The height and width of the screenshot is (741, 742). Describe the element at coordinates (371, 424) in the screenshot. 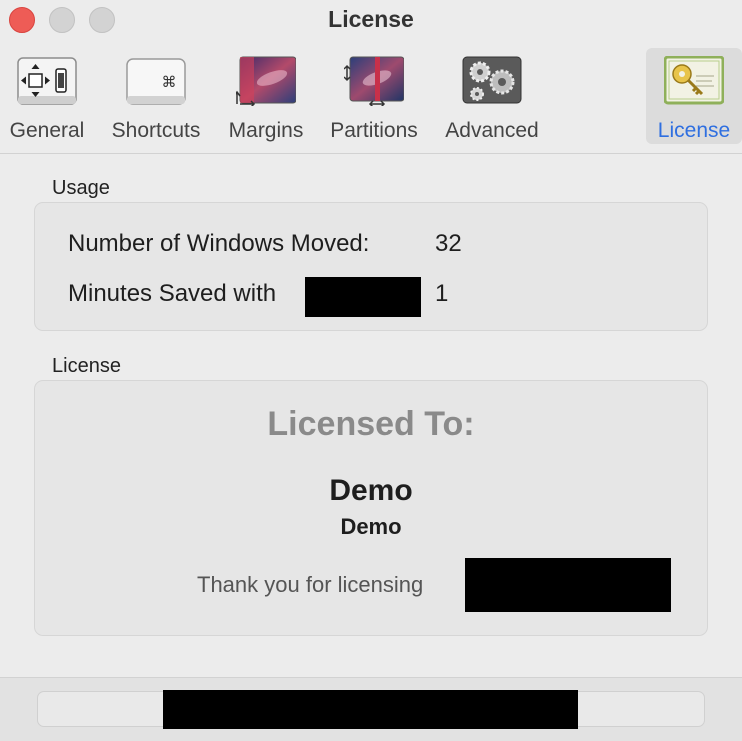

I see `licensed-to-heading: Licensed To:` at that location.